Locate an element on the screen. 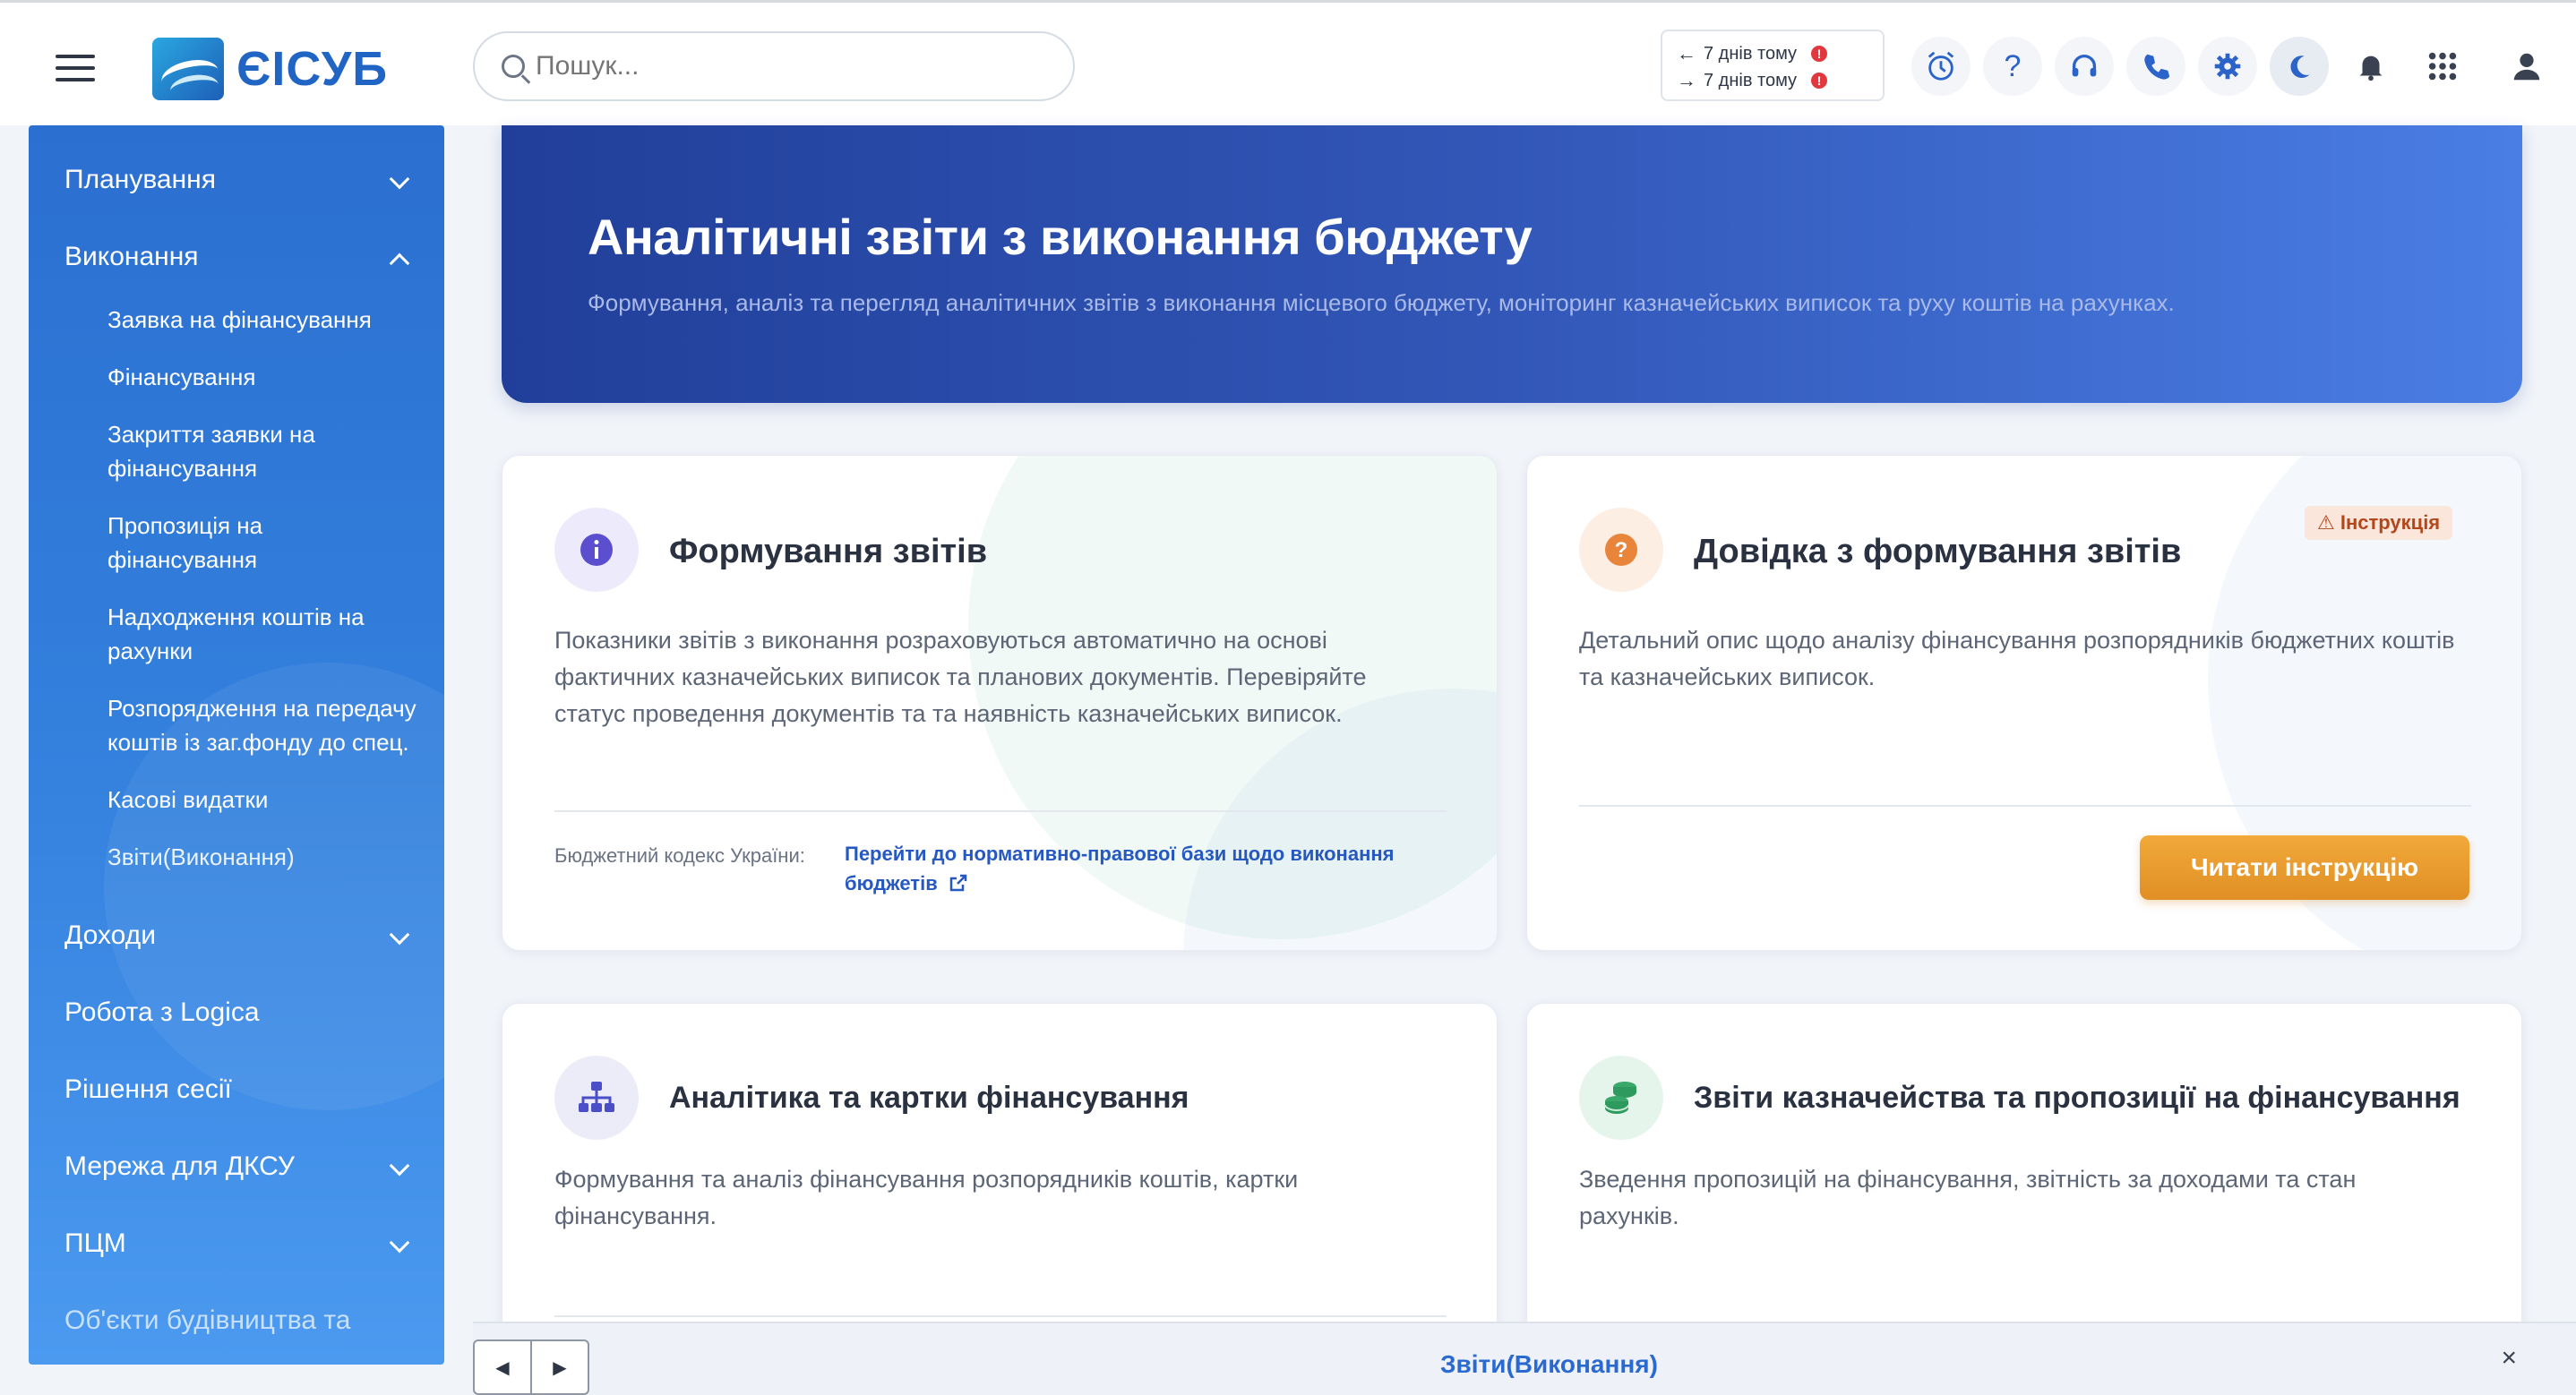 Image resolution: width=2576 pixels, height=1395 pixels. search-box is located at coordinates (774, 66).